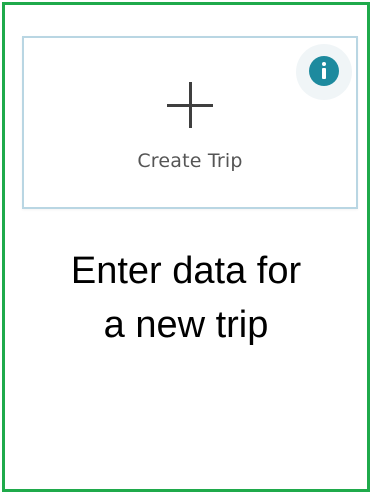 The image size is (372, 494). Describe the element at coordinates (190, 161) in the screenshot. I see `create-trip-label: Create Trip` at that location.